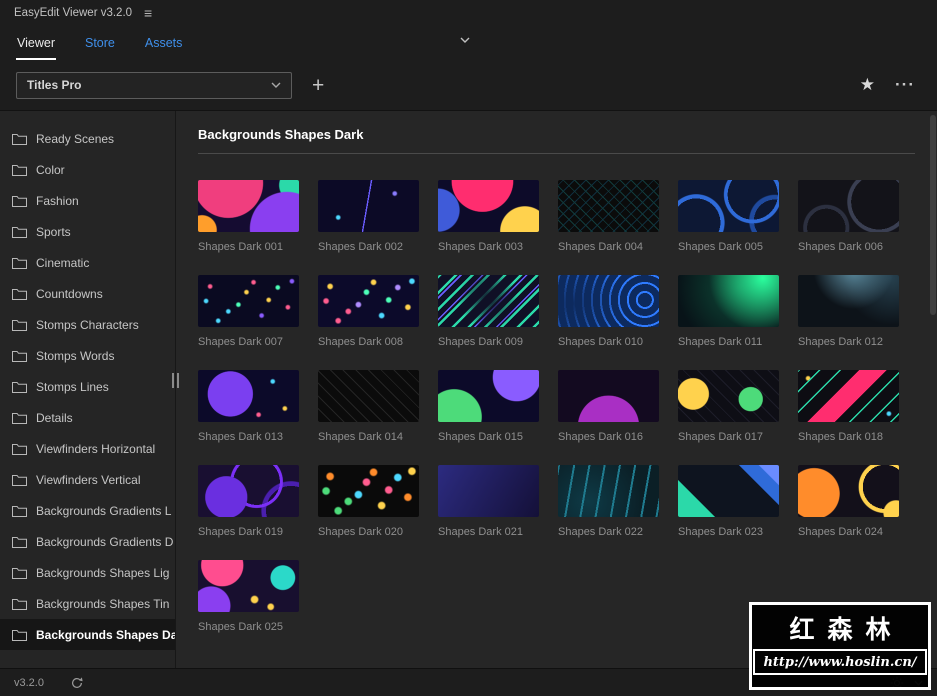  I want to click on sidebar-item: Sports, so click(87, 231).